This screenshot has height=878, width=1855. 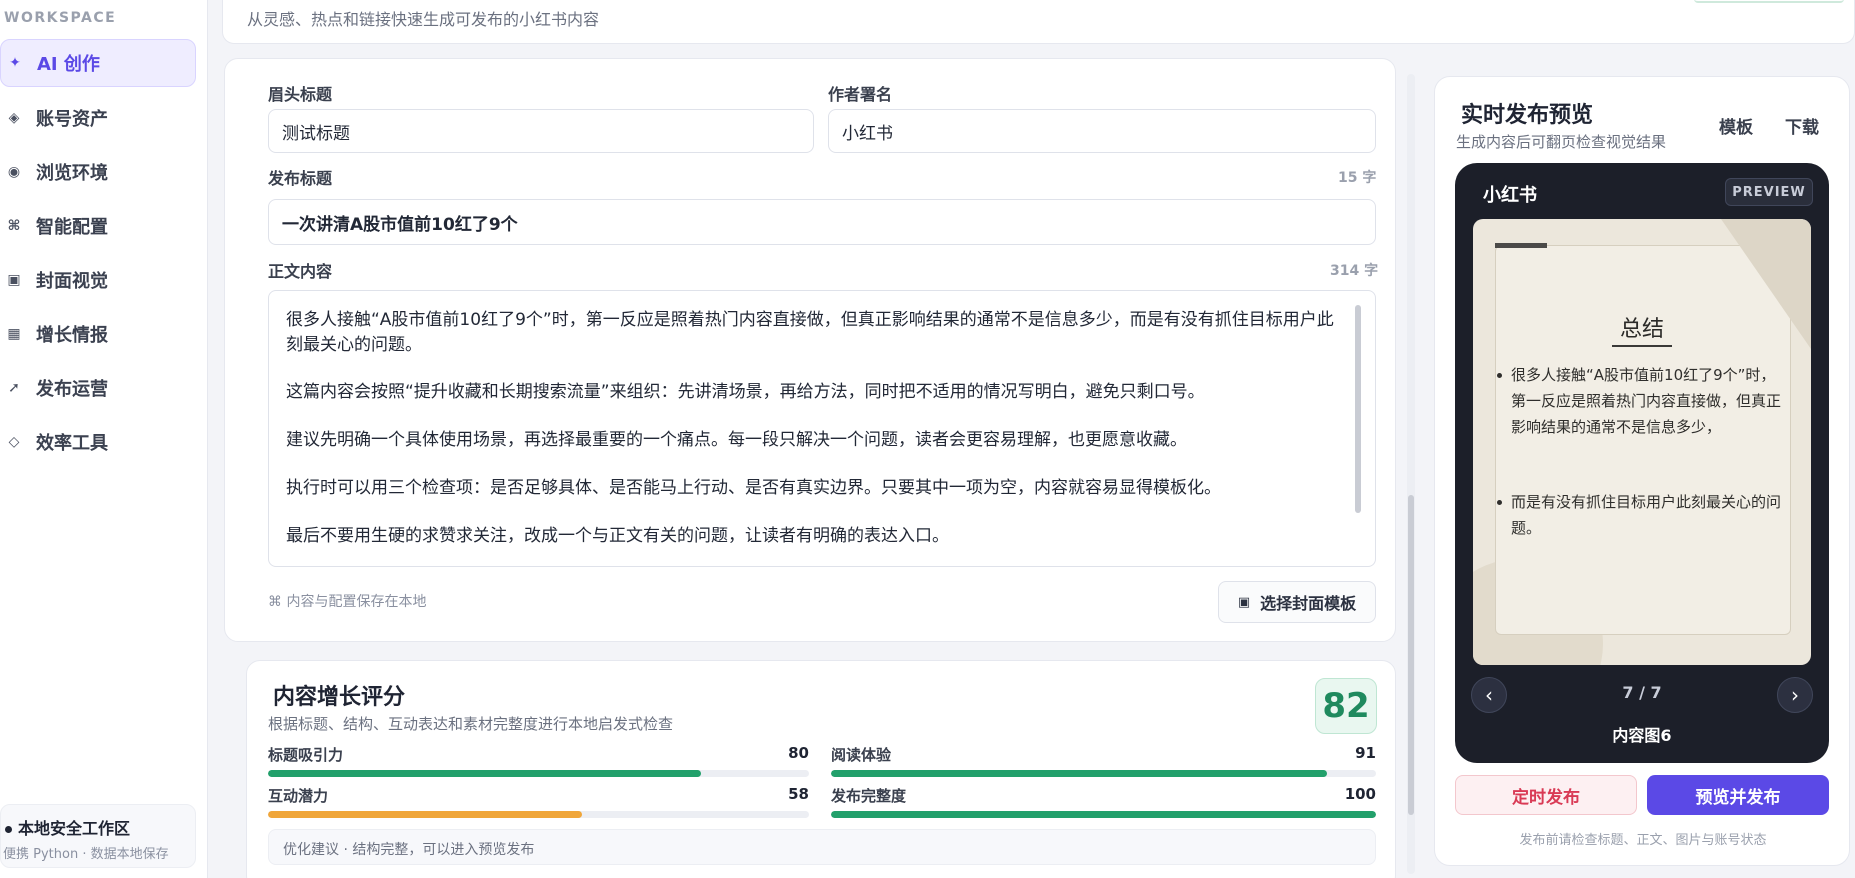 I want to click on body-char-count: 314 字, so click(x=1354, y=271).